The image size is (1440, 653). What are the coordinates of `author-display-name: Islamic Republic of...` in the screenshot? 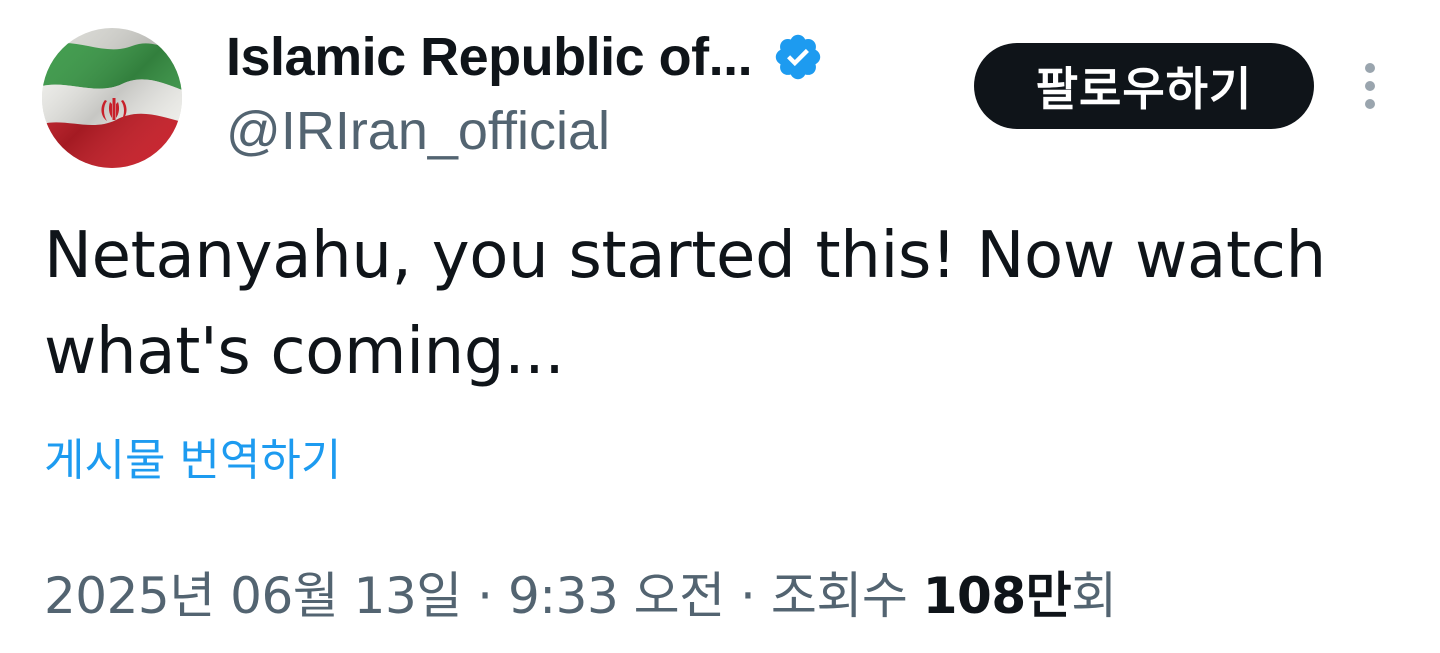 It's located at (525, 57).